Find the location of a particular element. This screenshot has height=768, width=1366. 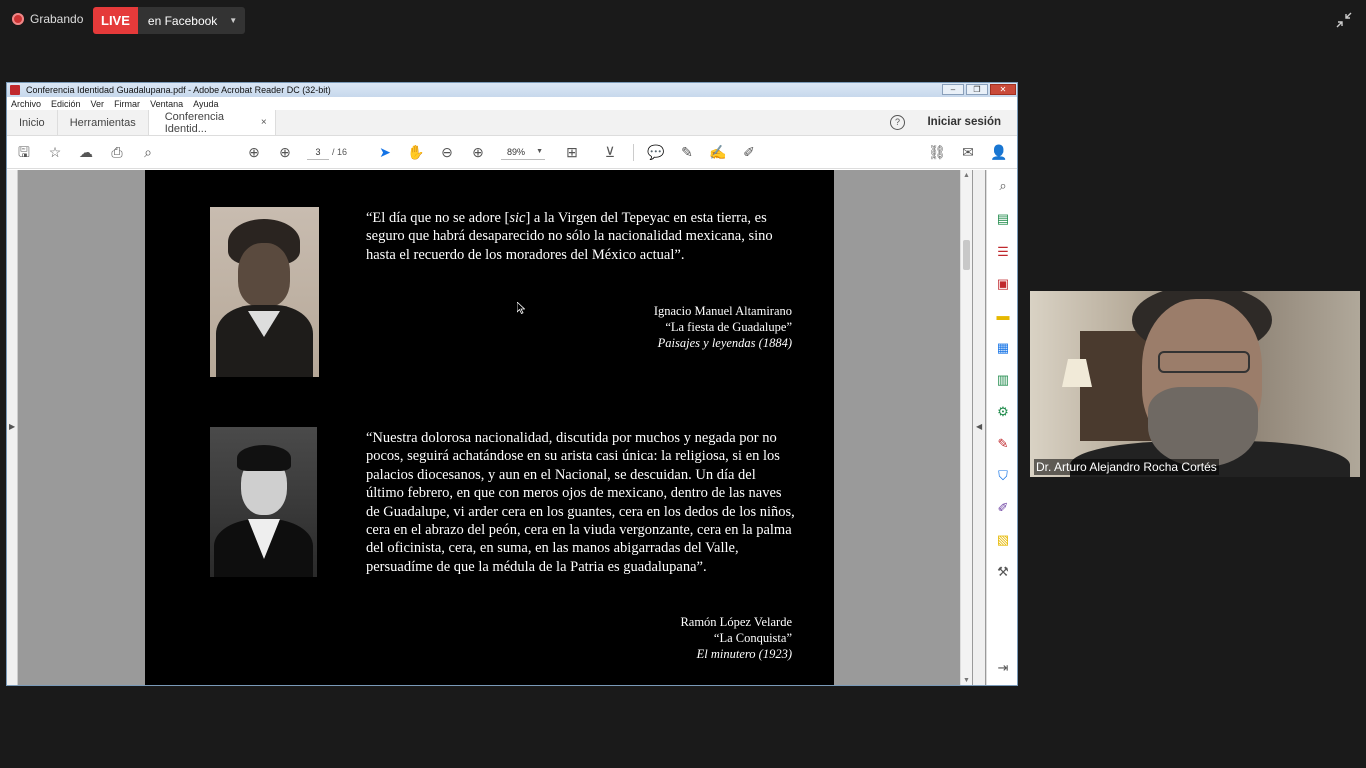

tools-pane: ⌕ ▤ ☰ ▣ ▬ ▦ ▥ ⚙ ✎ ⛉ ✐ ▧ ⚒ ⇥ is located at coordinates (1001, 427).